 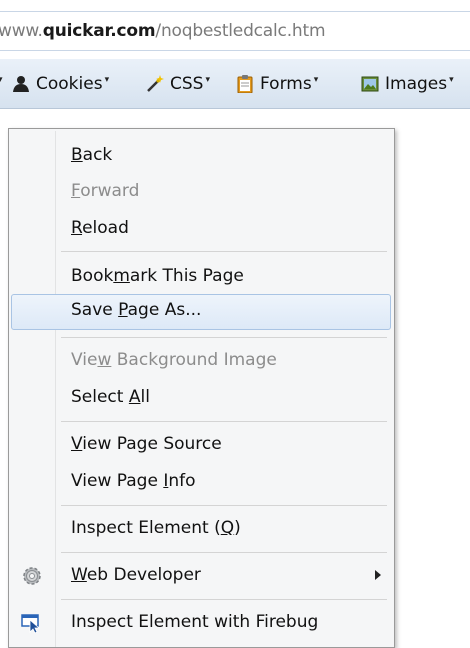 What do you see at coordinates (31, 624) in the screenshot?
I see `firebug-inspect-icon` at bounding box center [31, 624].